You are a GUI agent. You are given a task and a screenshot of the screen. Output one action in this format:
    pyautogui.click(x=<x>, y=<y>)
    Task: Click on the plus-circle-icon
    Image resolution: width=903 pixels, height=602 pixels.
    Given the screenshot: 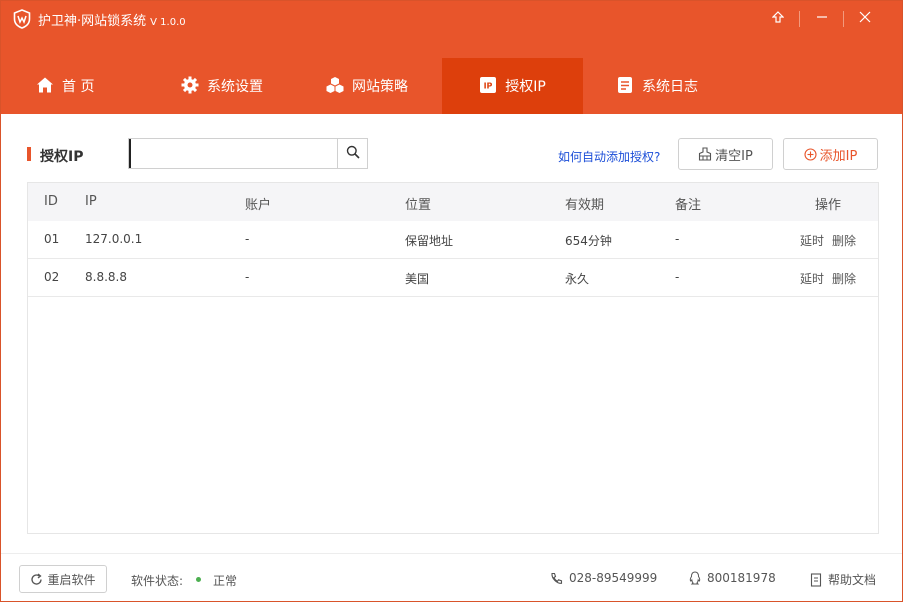 What is the action you would take?
    pyautogui.click(x=810, y=154)
    